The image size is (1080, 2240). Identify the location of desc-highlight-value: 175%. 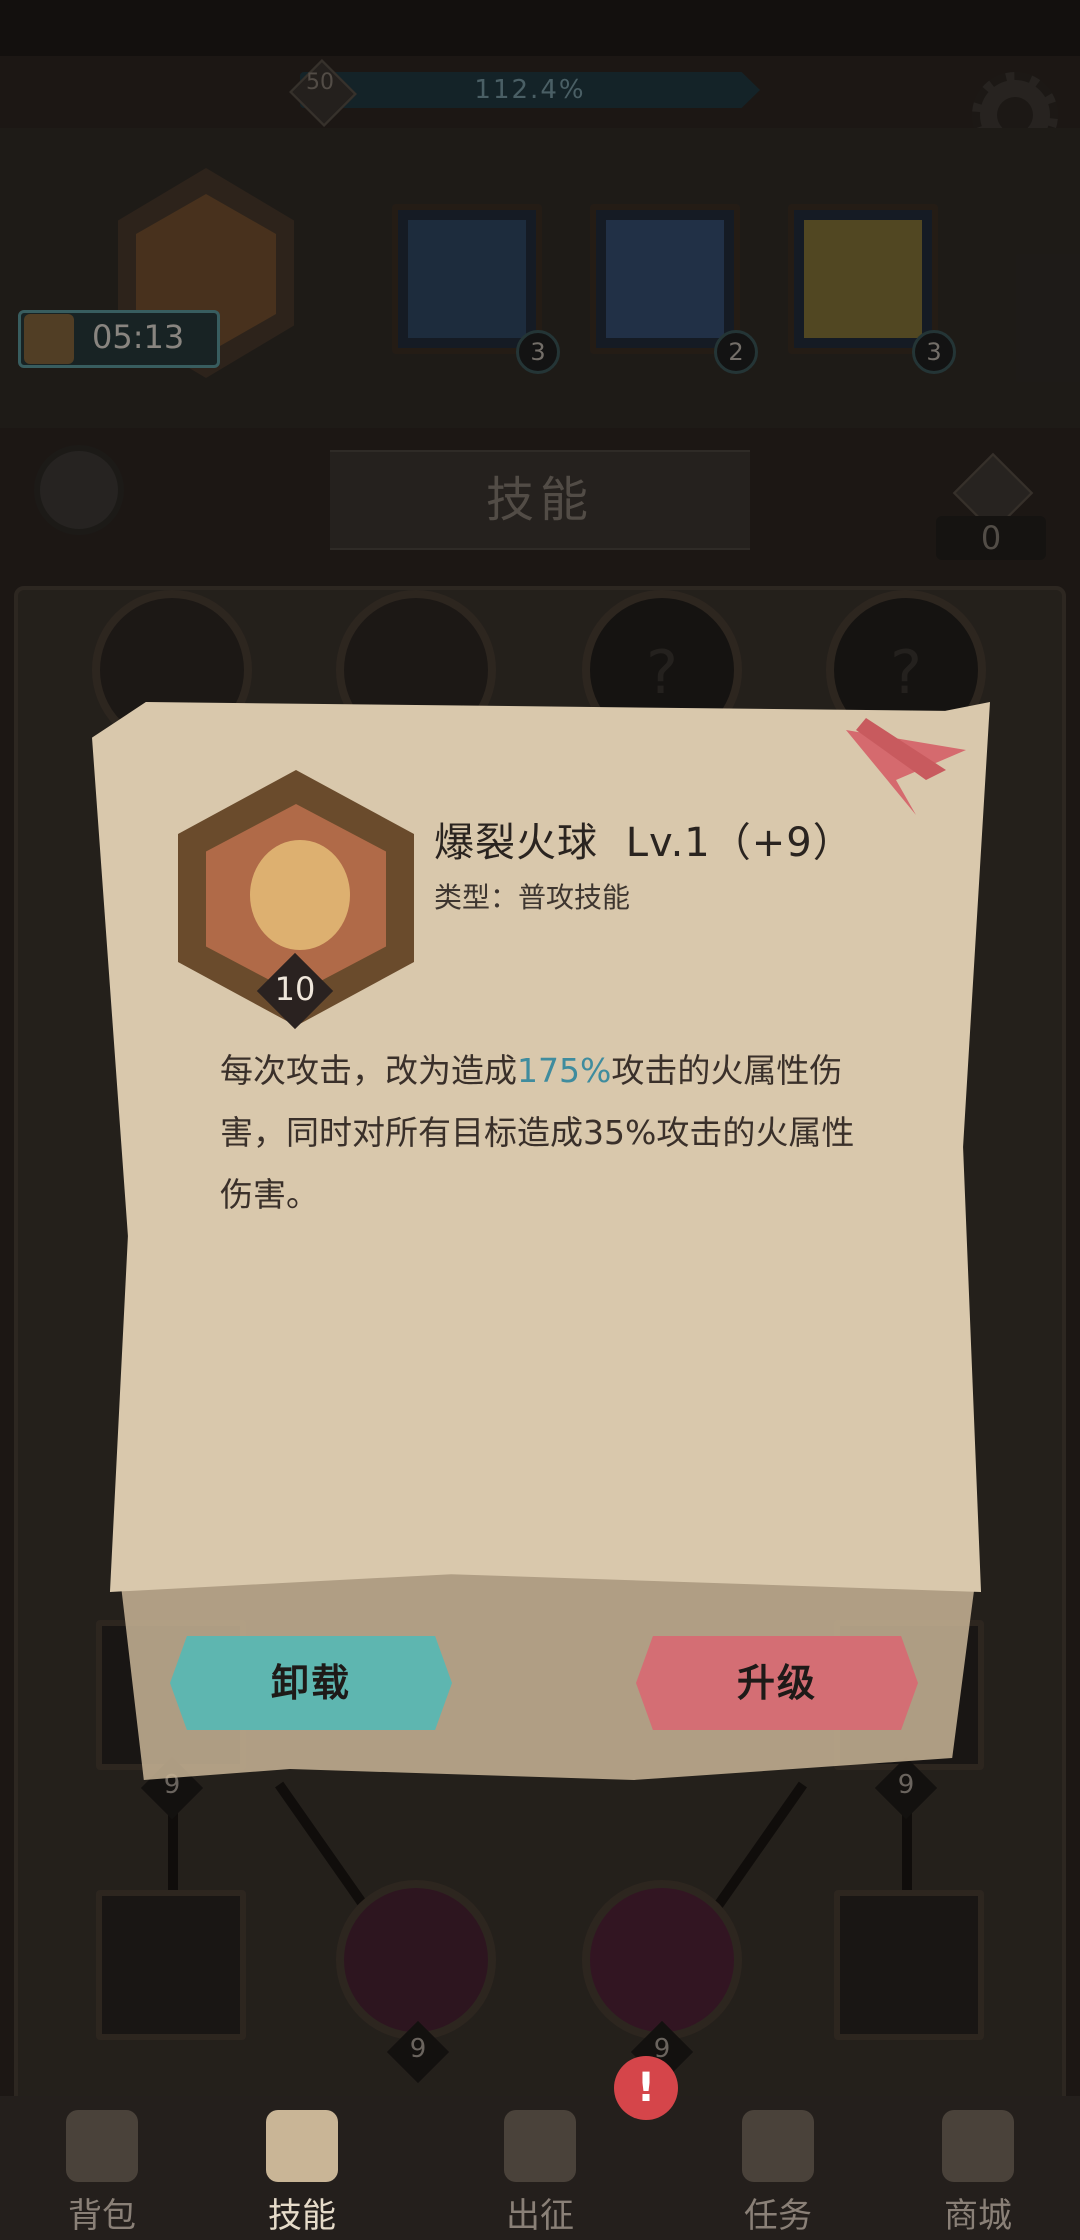
(564, 1070).